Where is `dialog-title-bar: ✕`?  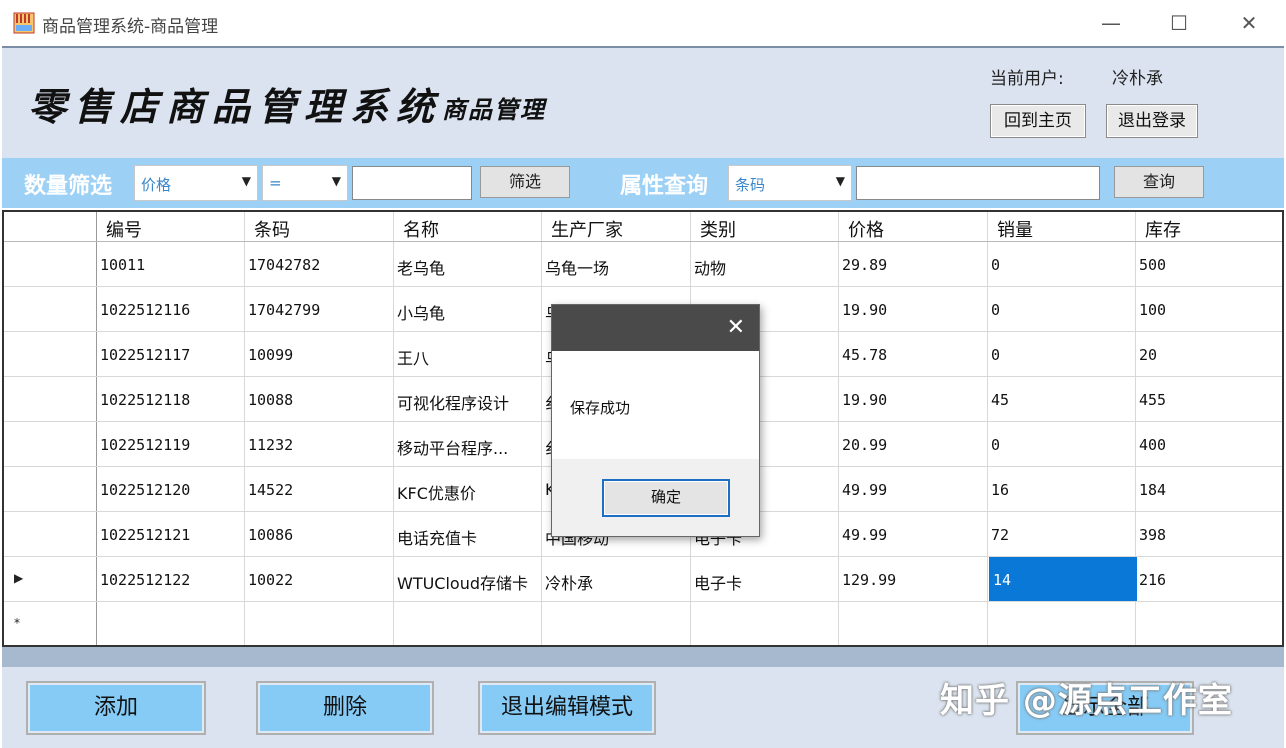 dialog-title-bar: ✕ is located at coordinates (655, 328).